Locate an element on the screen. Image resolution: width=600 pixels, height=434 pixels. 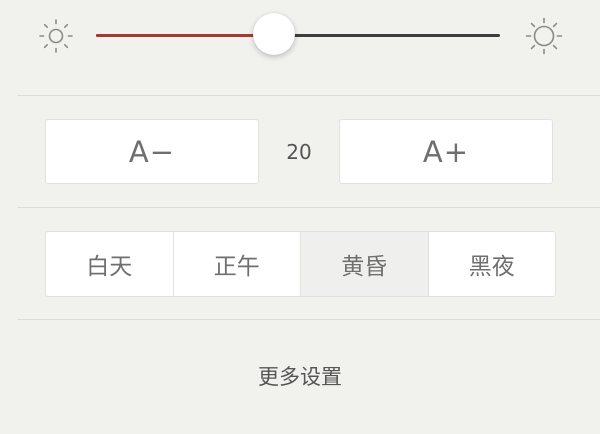
sun-large-icon is located at coordinates (544, 36).